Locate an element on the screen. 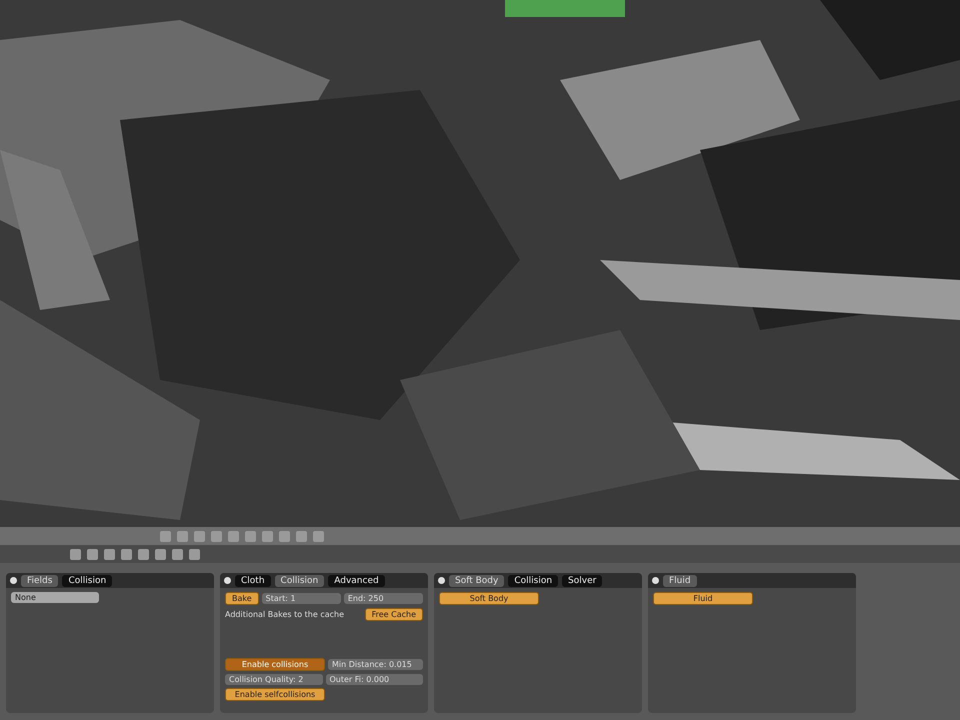 This screenshot has height=720, width=960. dropdown: None is located at coordinates (55, 597).